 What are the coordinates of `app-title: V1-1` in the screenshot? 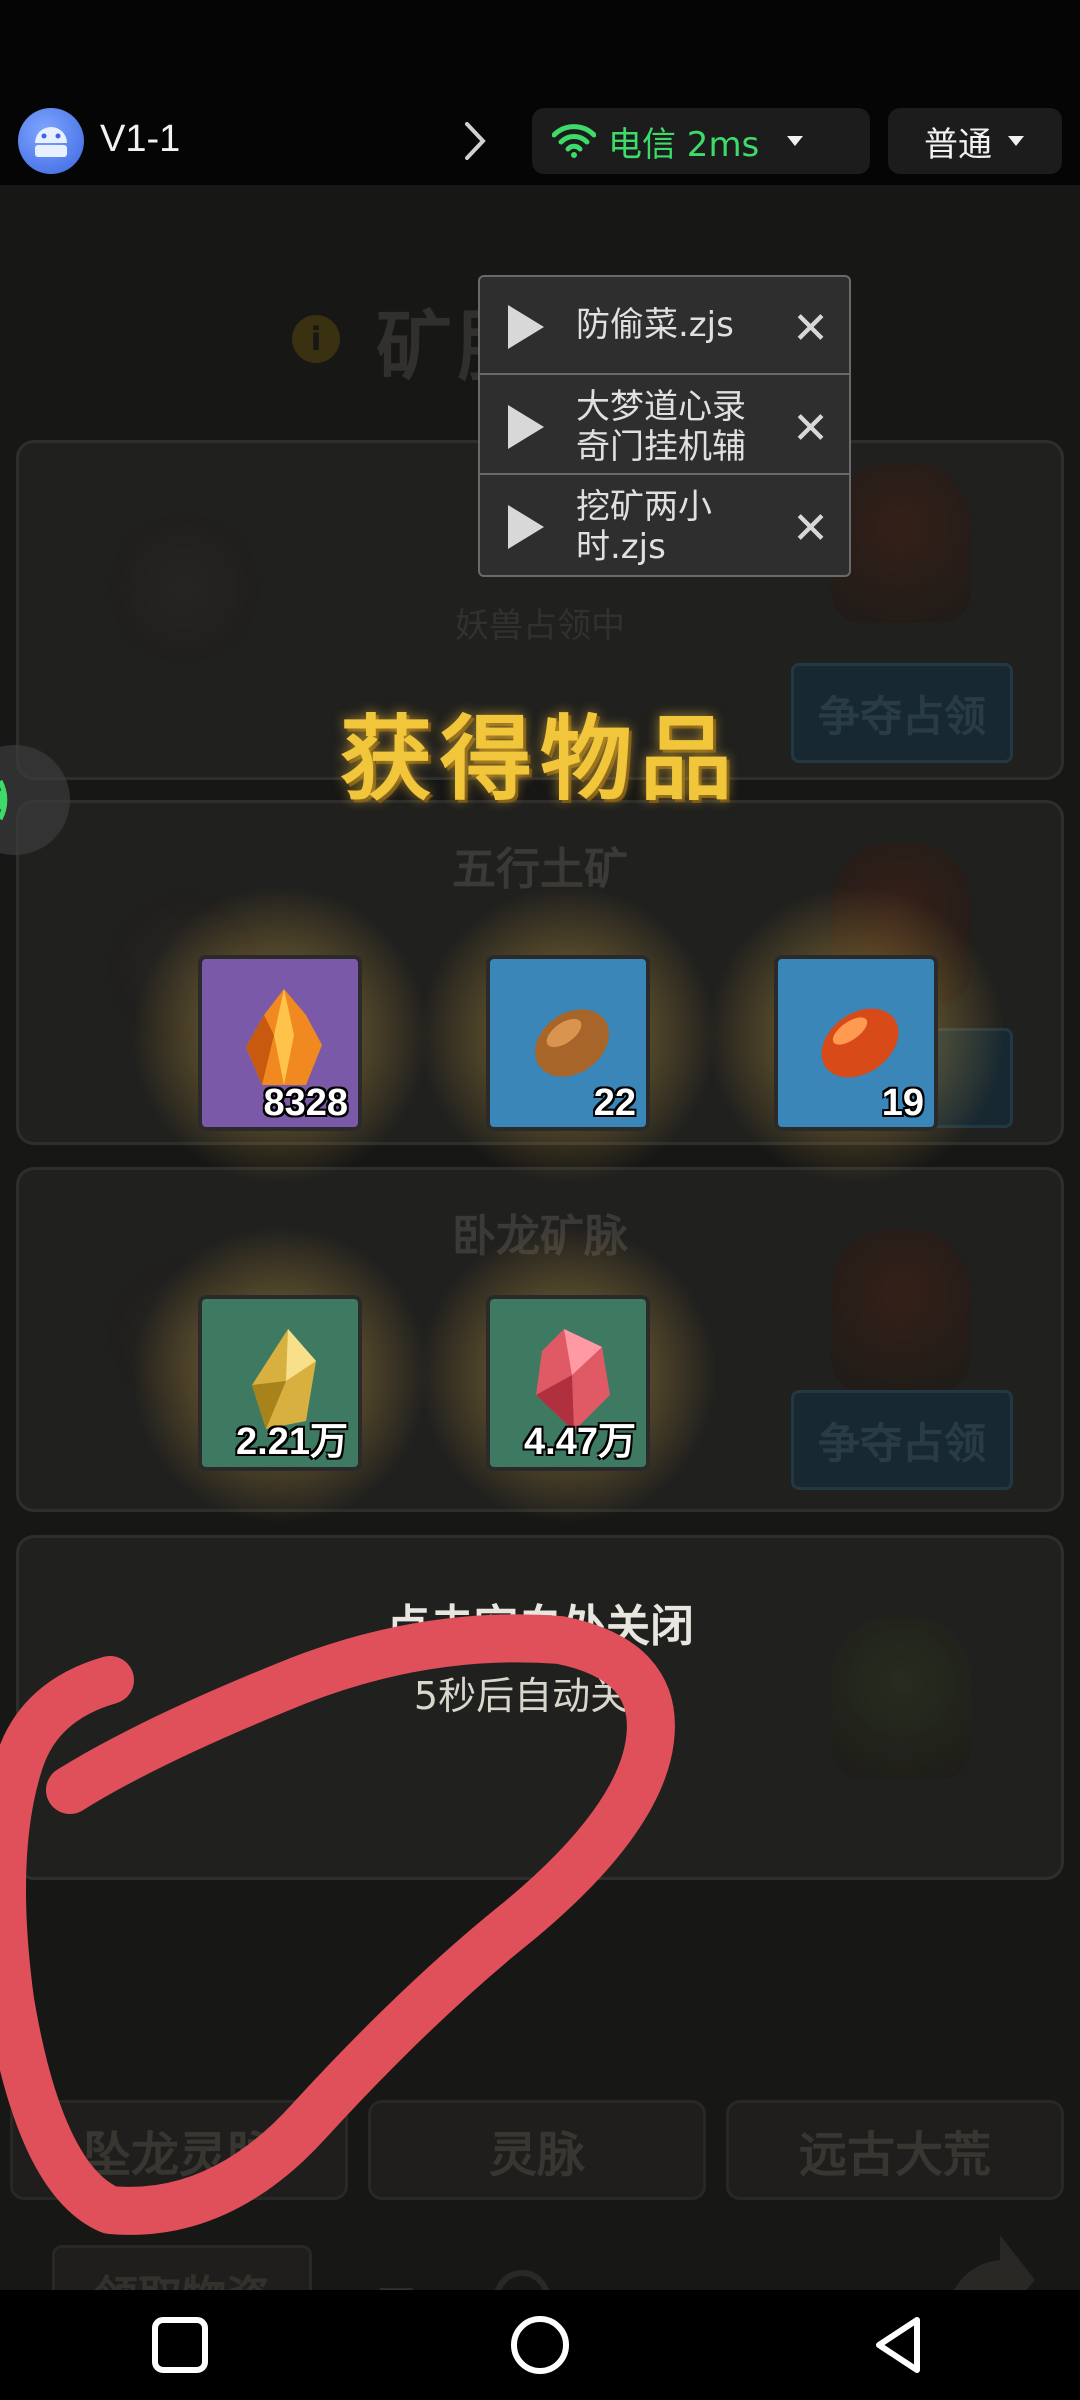 It's located at (140, 139).